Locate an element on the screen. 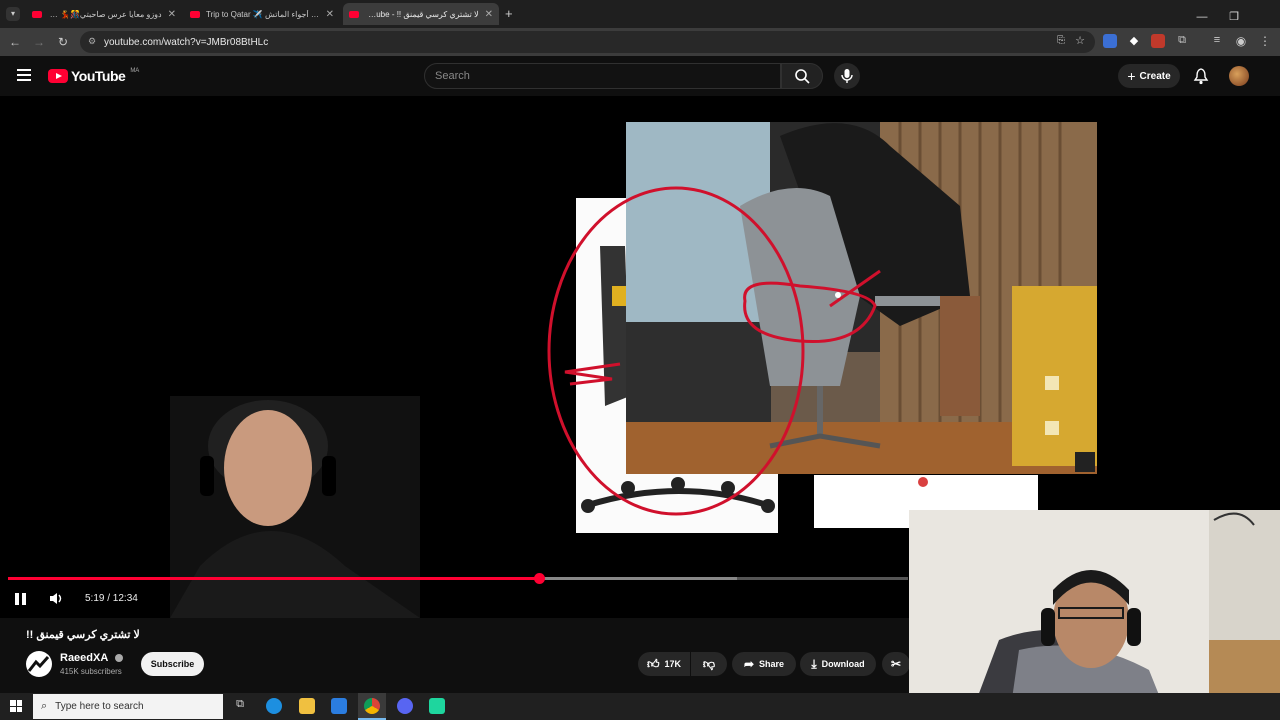 The image size is (1280, 720). scissors-icon: ✂ is located at coordinates (896, 664).